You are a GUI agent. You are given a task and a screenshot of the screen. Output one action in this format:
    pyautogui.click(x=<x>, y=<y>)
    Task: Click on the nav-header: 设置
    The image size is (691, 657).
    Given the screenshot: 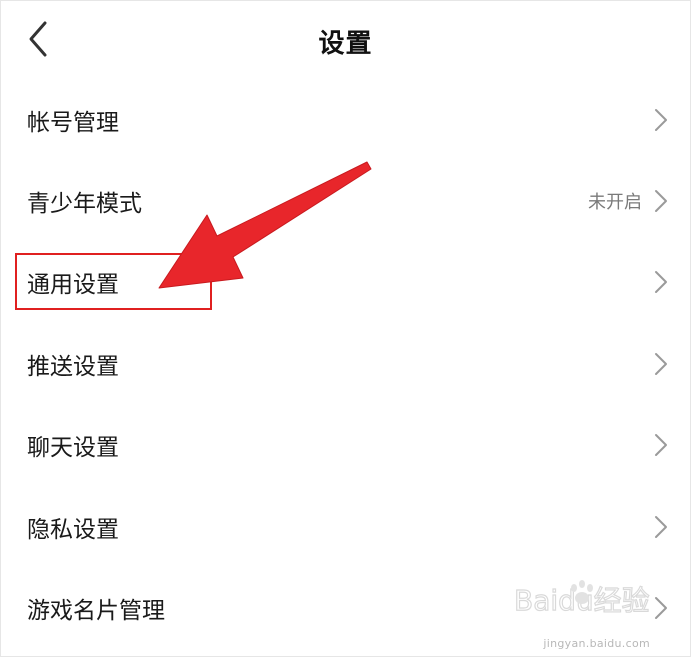 What is the action you would take?
    pyautogui.click(x=345, y=40)
    